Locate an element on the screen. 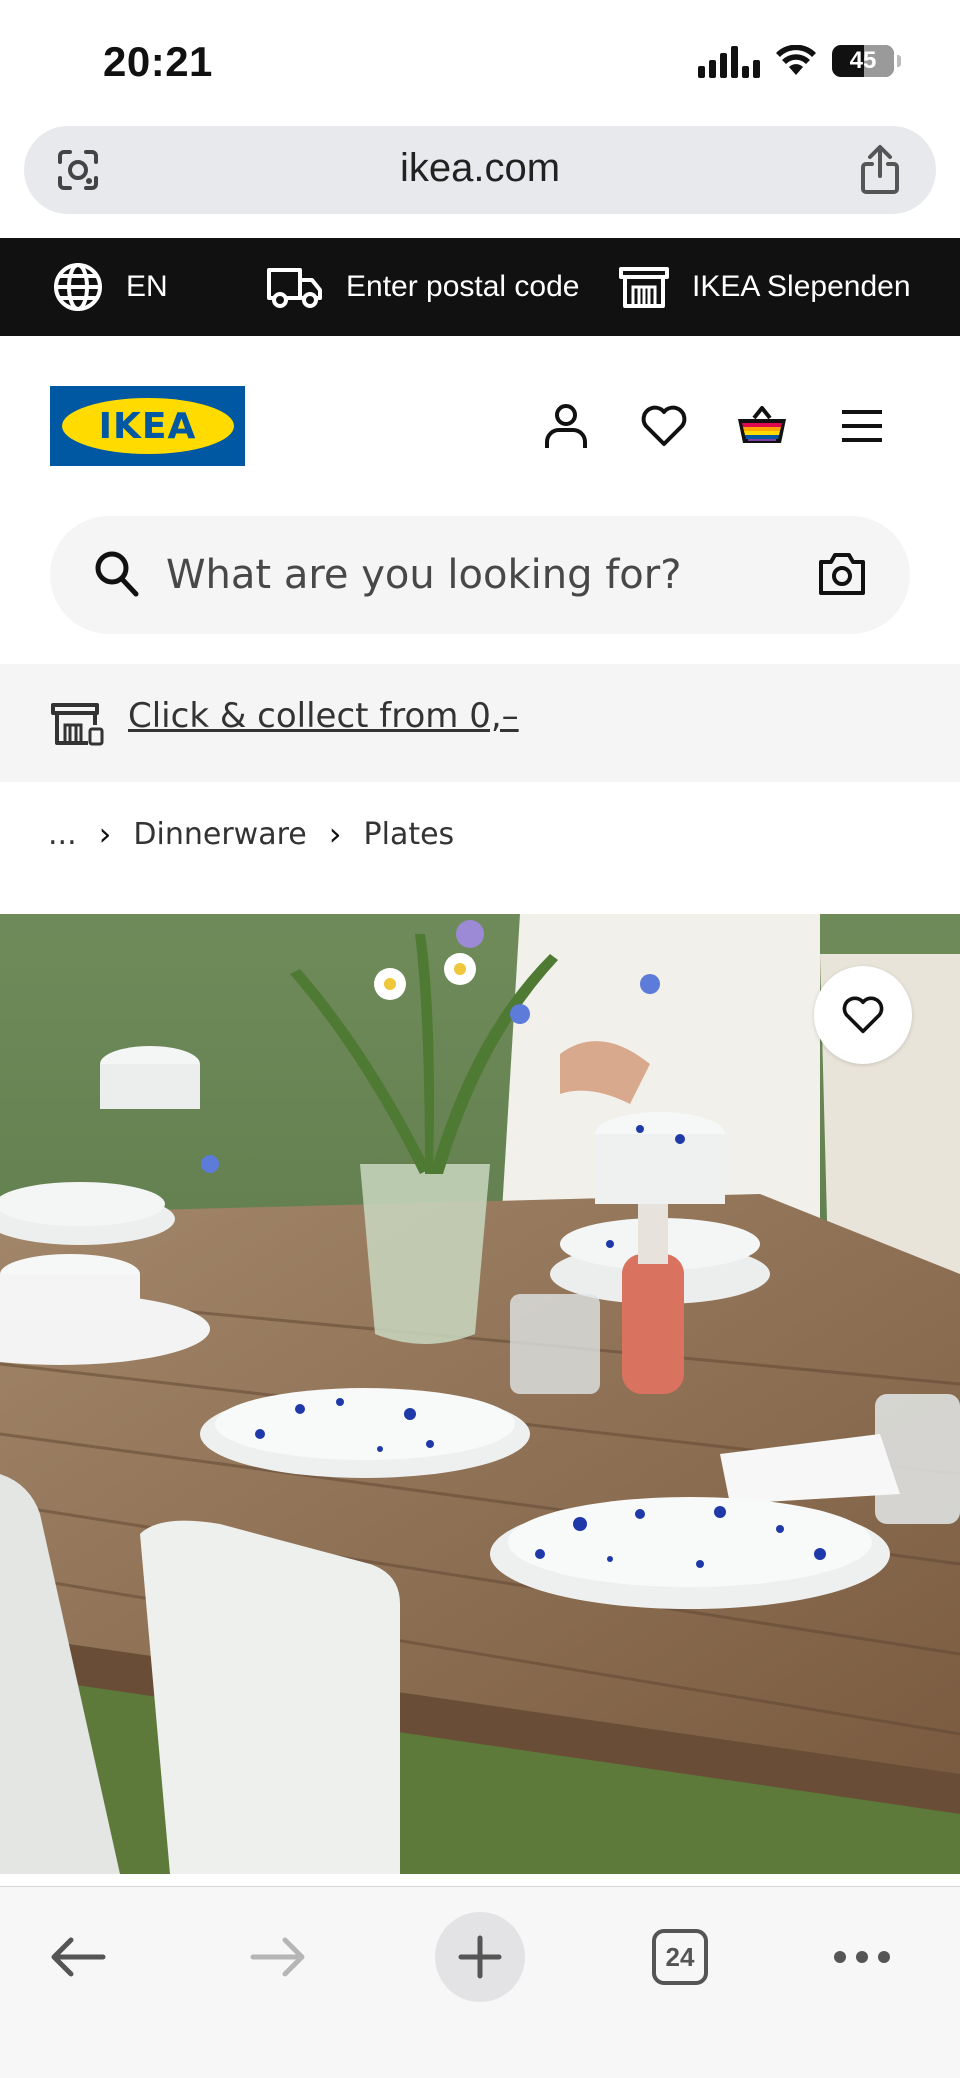  battery-indicator: 45 is located at coordinates (866, 61).